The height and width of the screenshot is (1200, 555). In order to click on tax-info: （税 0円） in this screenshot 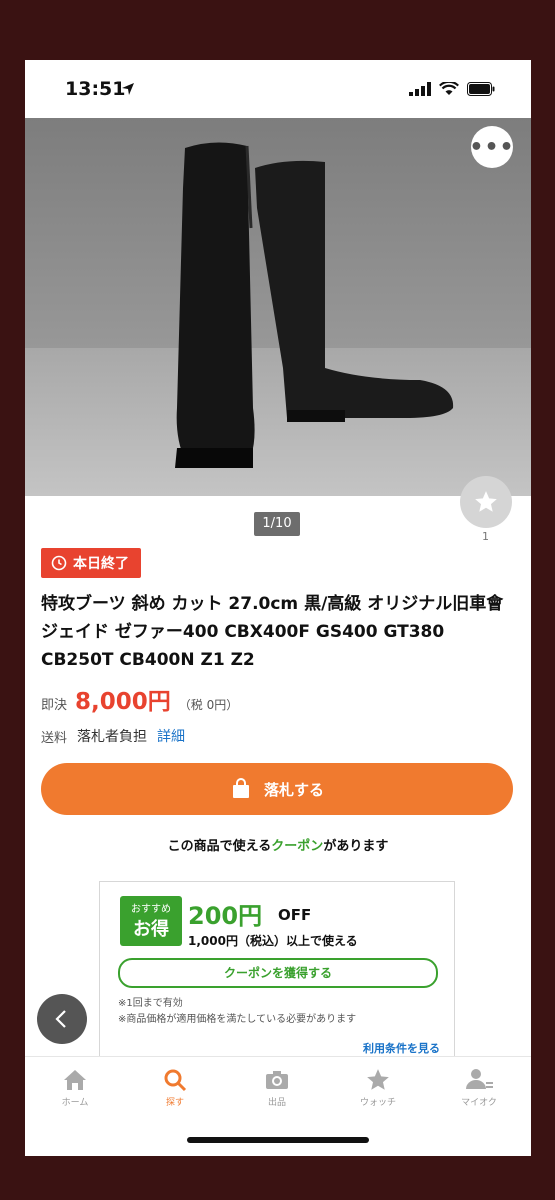, I will do `click(208, 705)`.